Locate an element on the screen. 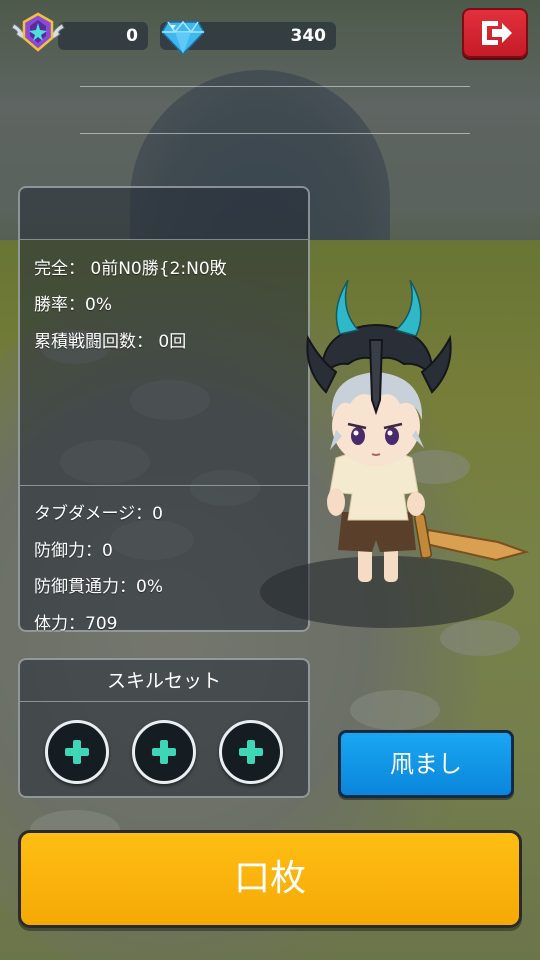 The width and height of the screenshot is (540, 960). stat-total-battles: 累積戦闘回数： 0回 is located at coordinates (110, 342).